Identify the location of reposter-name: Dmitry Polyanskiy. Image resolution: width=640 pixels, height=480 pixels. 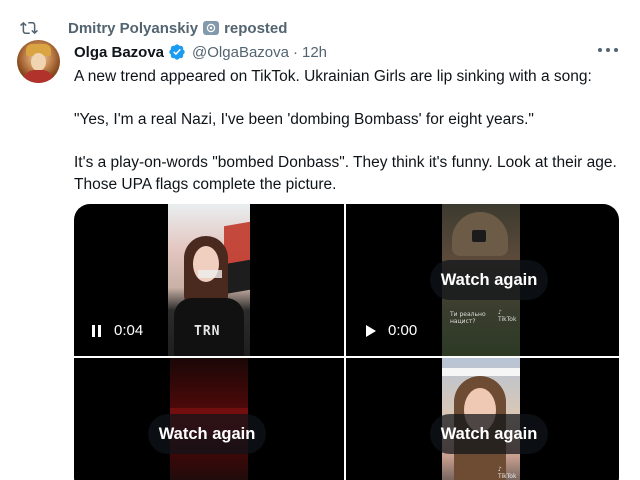
(133, 28).